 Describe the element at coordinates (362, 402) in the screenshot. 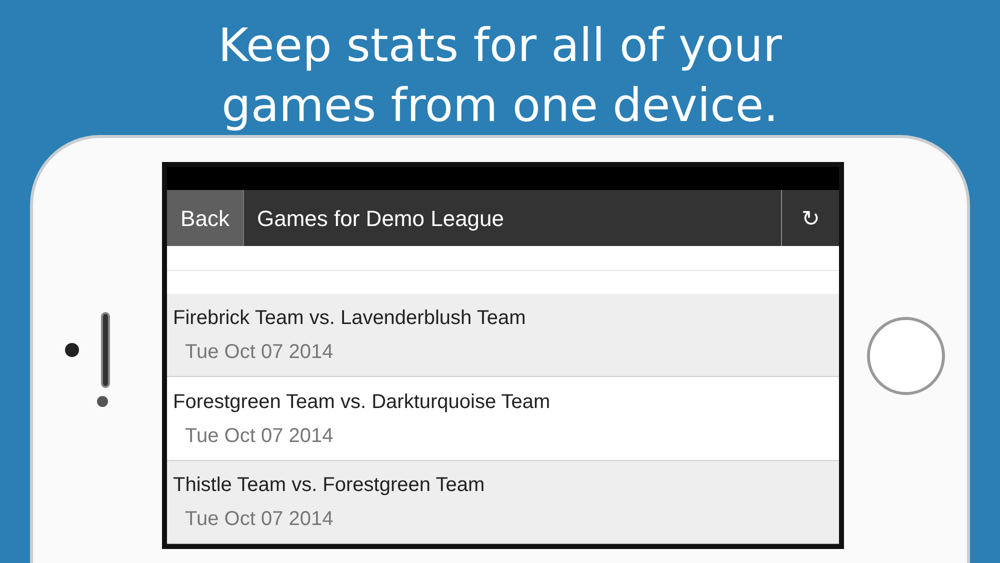

I see `game-title: Forestgreen Team vs. Darkturquoise Team` at that location.